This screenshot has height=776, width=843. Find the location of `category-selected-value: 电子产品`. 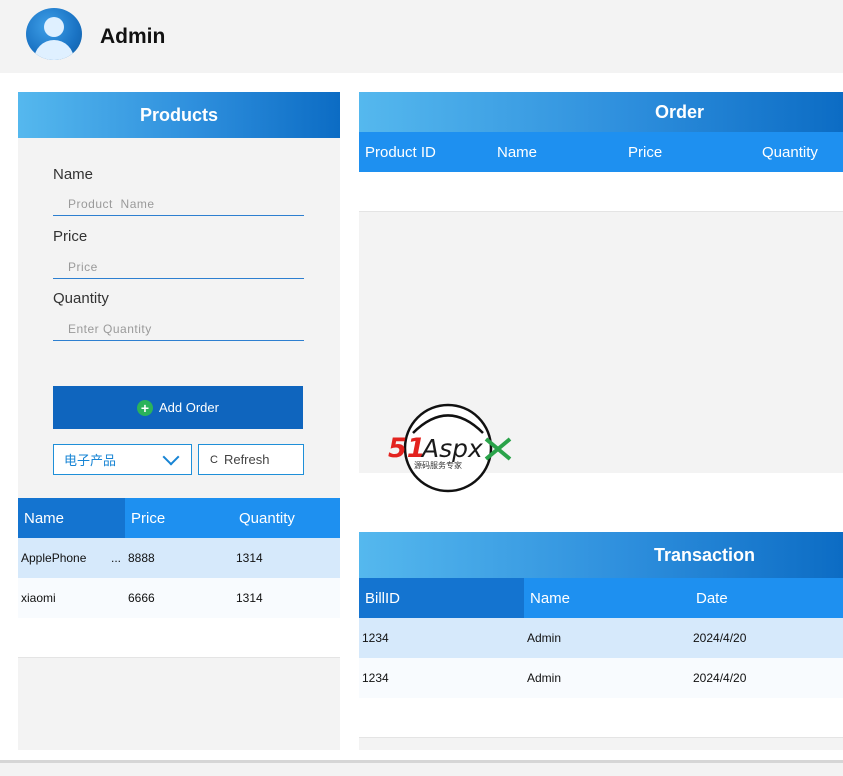

category-selected-value: 电子产品 is located at coordinates (90, 460).